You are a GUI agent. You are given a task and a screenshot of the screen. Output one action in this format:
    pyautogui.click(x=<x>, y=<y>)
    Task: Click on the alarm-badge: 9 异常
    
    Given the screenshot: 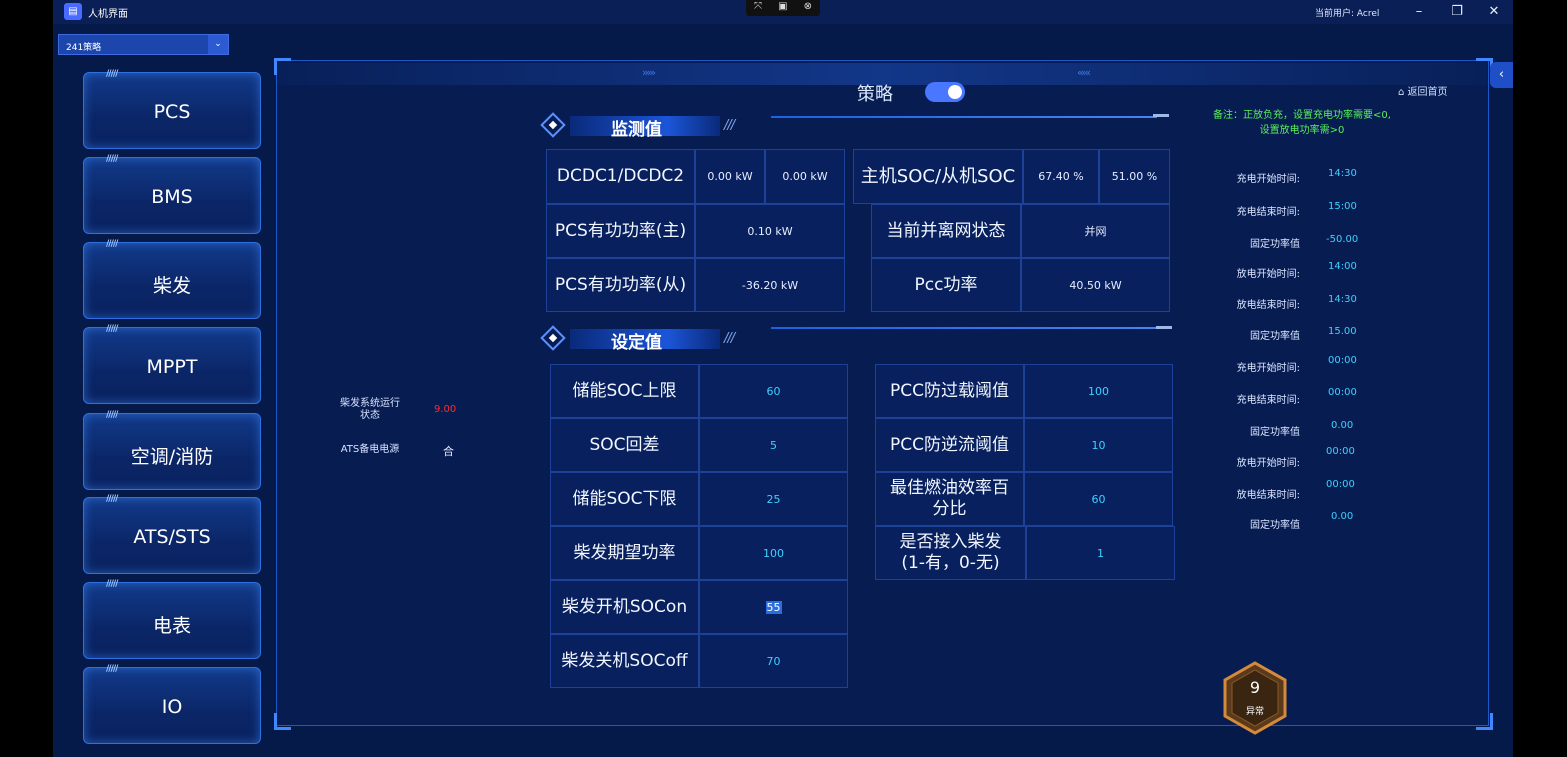 What is the action you would take?
    pyautogui.click(x=1255, y=698)
    